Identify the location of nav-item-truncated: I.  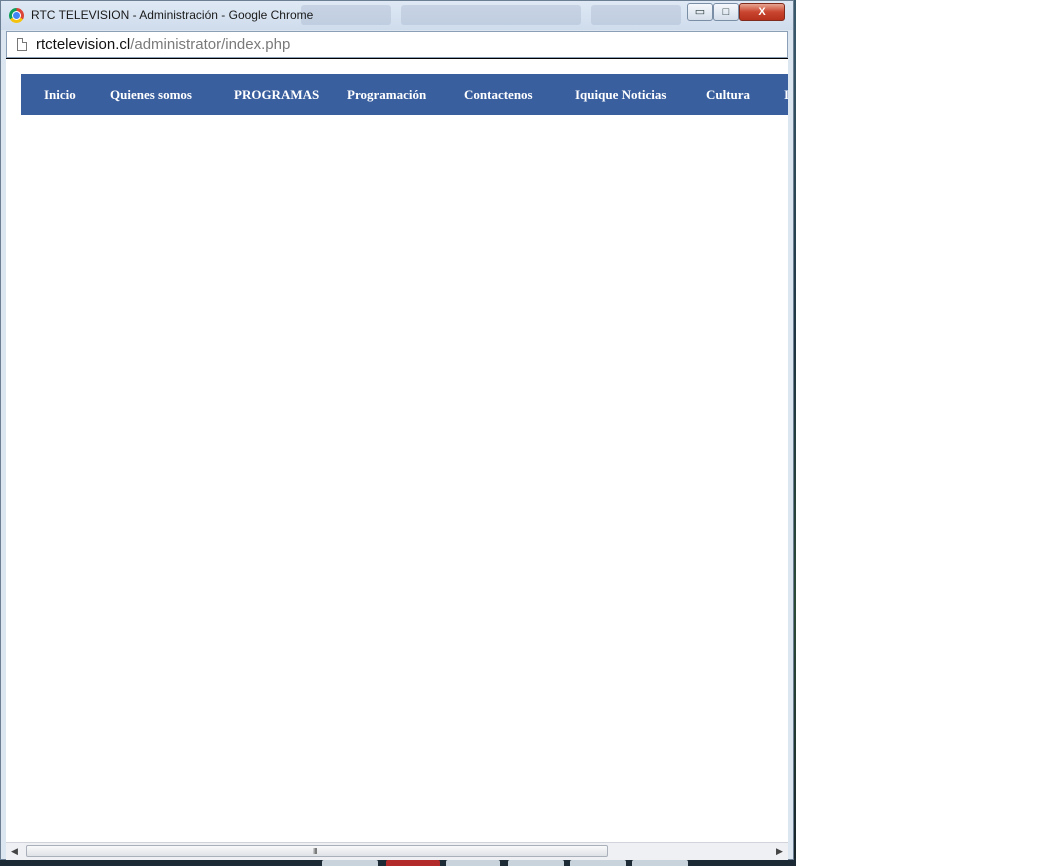
(786, 94).